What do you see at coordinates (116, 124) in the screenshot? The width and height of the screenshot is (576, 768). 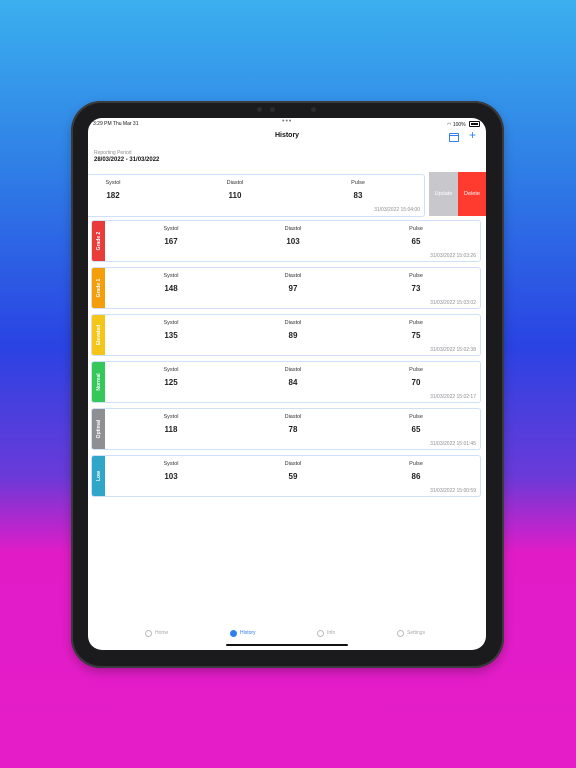 I see `status-time: 3:29 PM Thu Mar 31` at bounding box center [116, 124].